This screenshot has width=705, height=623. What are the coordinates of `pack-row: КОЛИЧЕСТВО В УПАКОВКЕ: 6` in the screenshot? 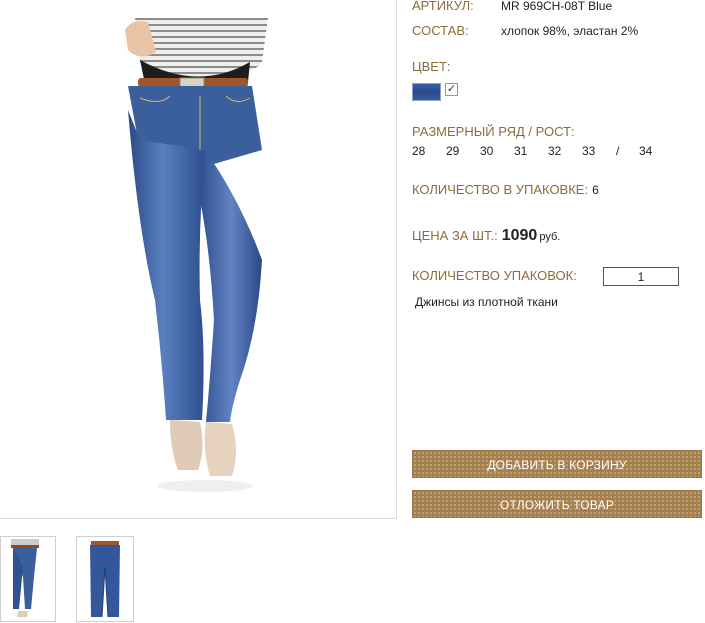 It's located at (505, 190).